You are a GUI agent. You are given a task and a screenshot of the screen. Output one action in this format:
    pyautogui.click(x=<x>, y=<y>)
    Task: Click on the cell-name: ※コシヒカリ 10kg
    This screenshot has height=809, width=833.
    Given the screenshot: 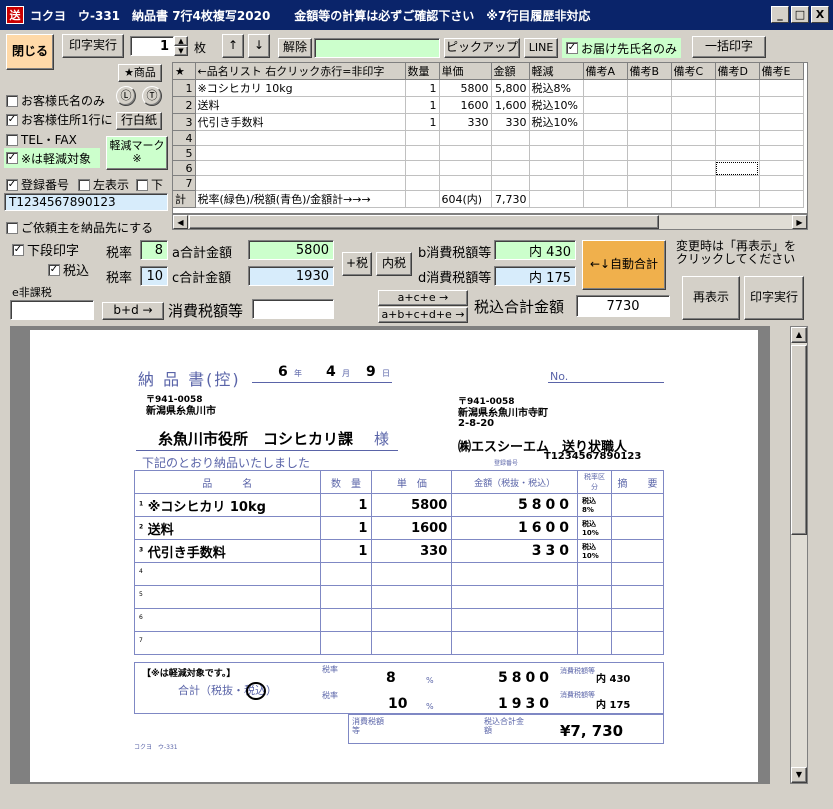 What is the action you would take?
    pyautogui.click(x=300, y=88)
    